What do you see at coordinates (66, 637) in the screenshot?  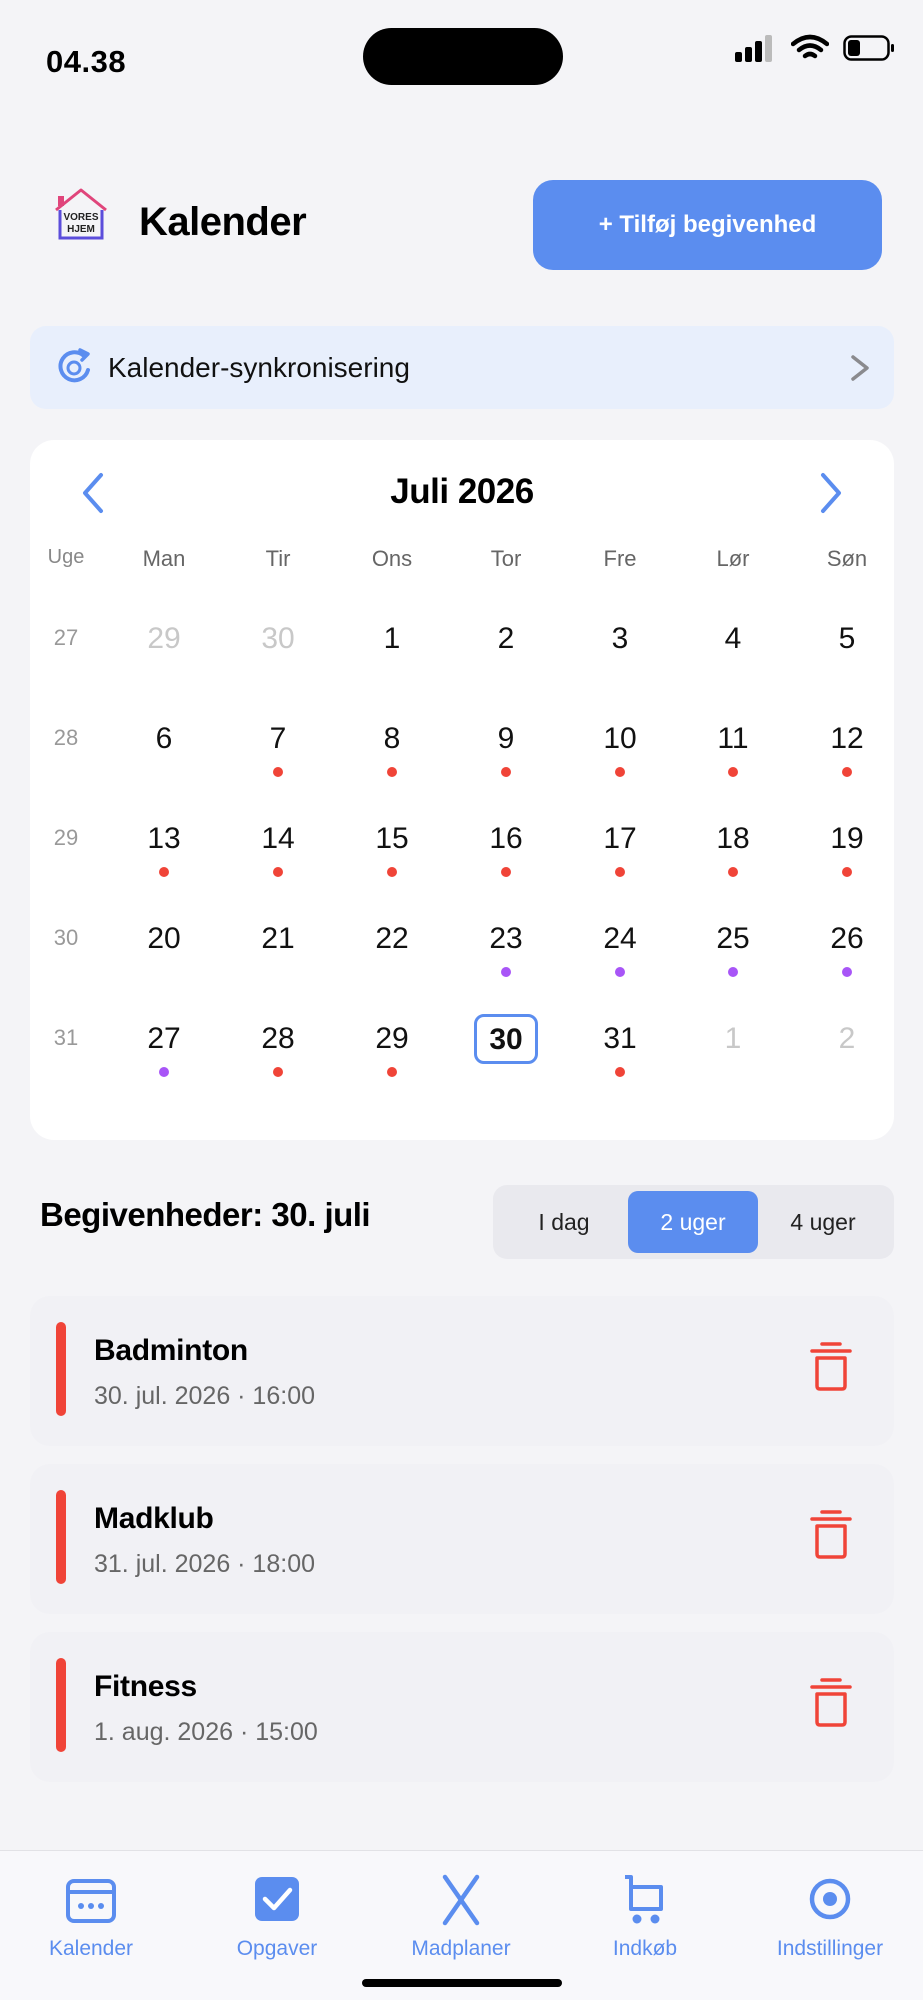 I see `week-number: 27` at bounding box center [66, 637].